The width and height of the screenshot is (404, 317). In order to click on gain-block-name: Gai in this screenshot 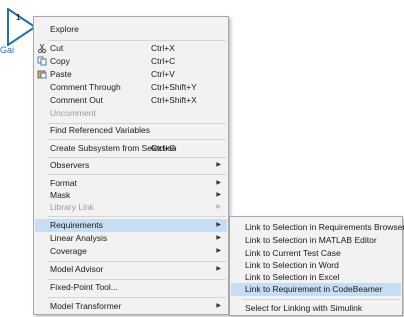, I will do `click(7, 50)`.